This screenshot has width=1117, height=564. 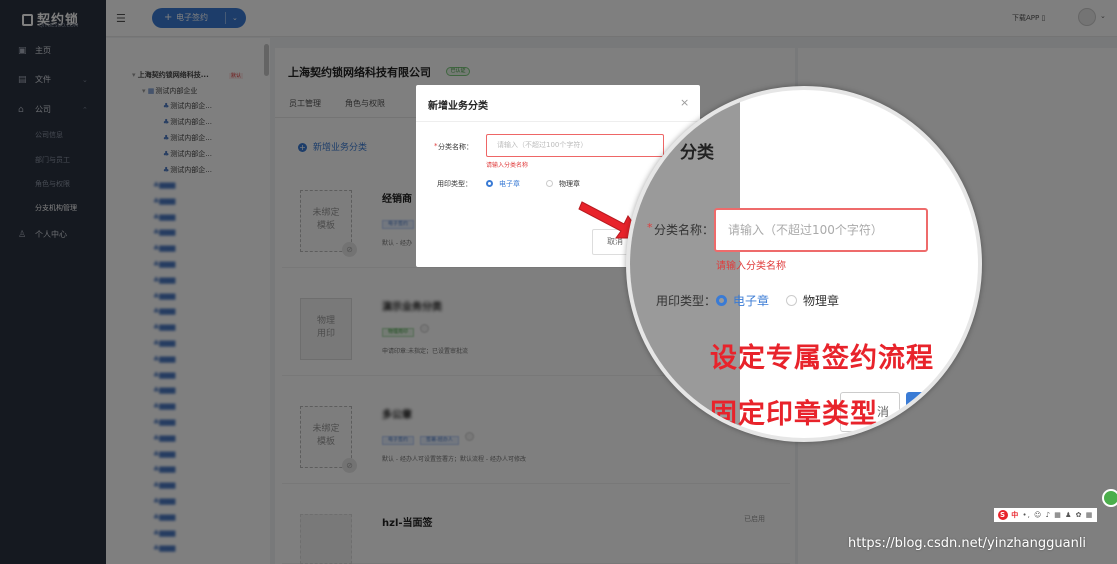 What do you see at coordinates (454, 184) in the screenshot?
I see `seal-type-label: 用印类型：` at bounding box center [454, 184].